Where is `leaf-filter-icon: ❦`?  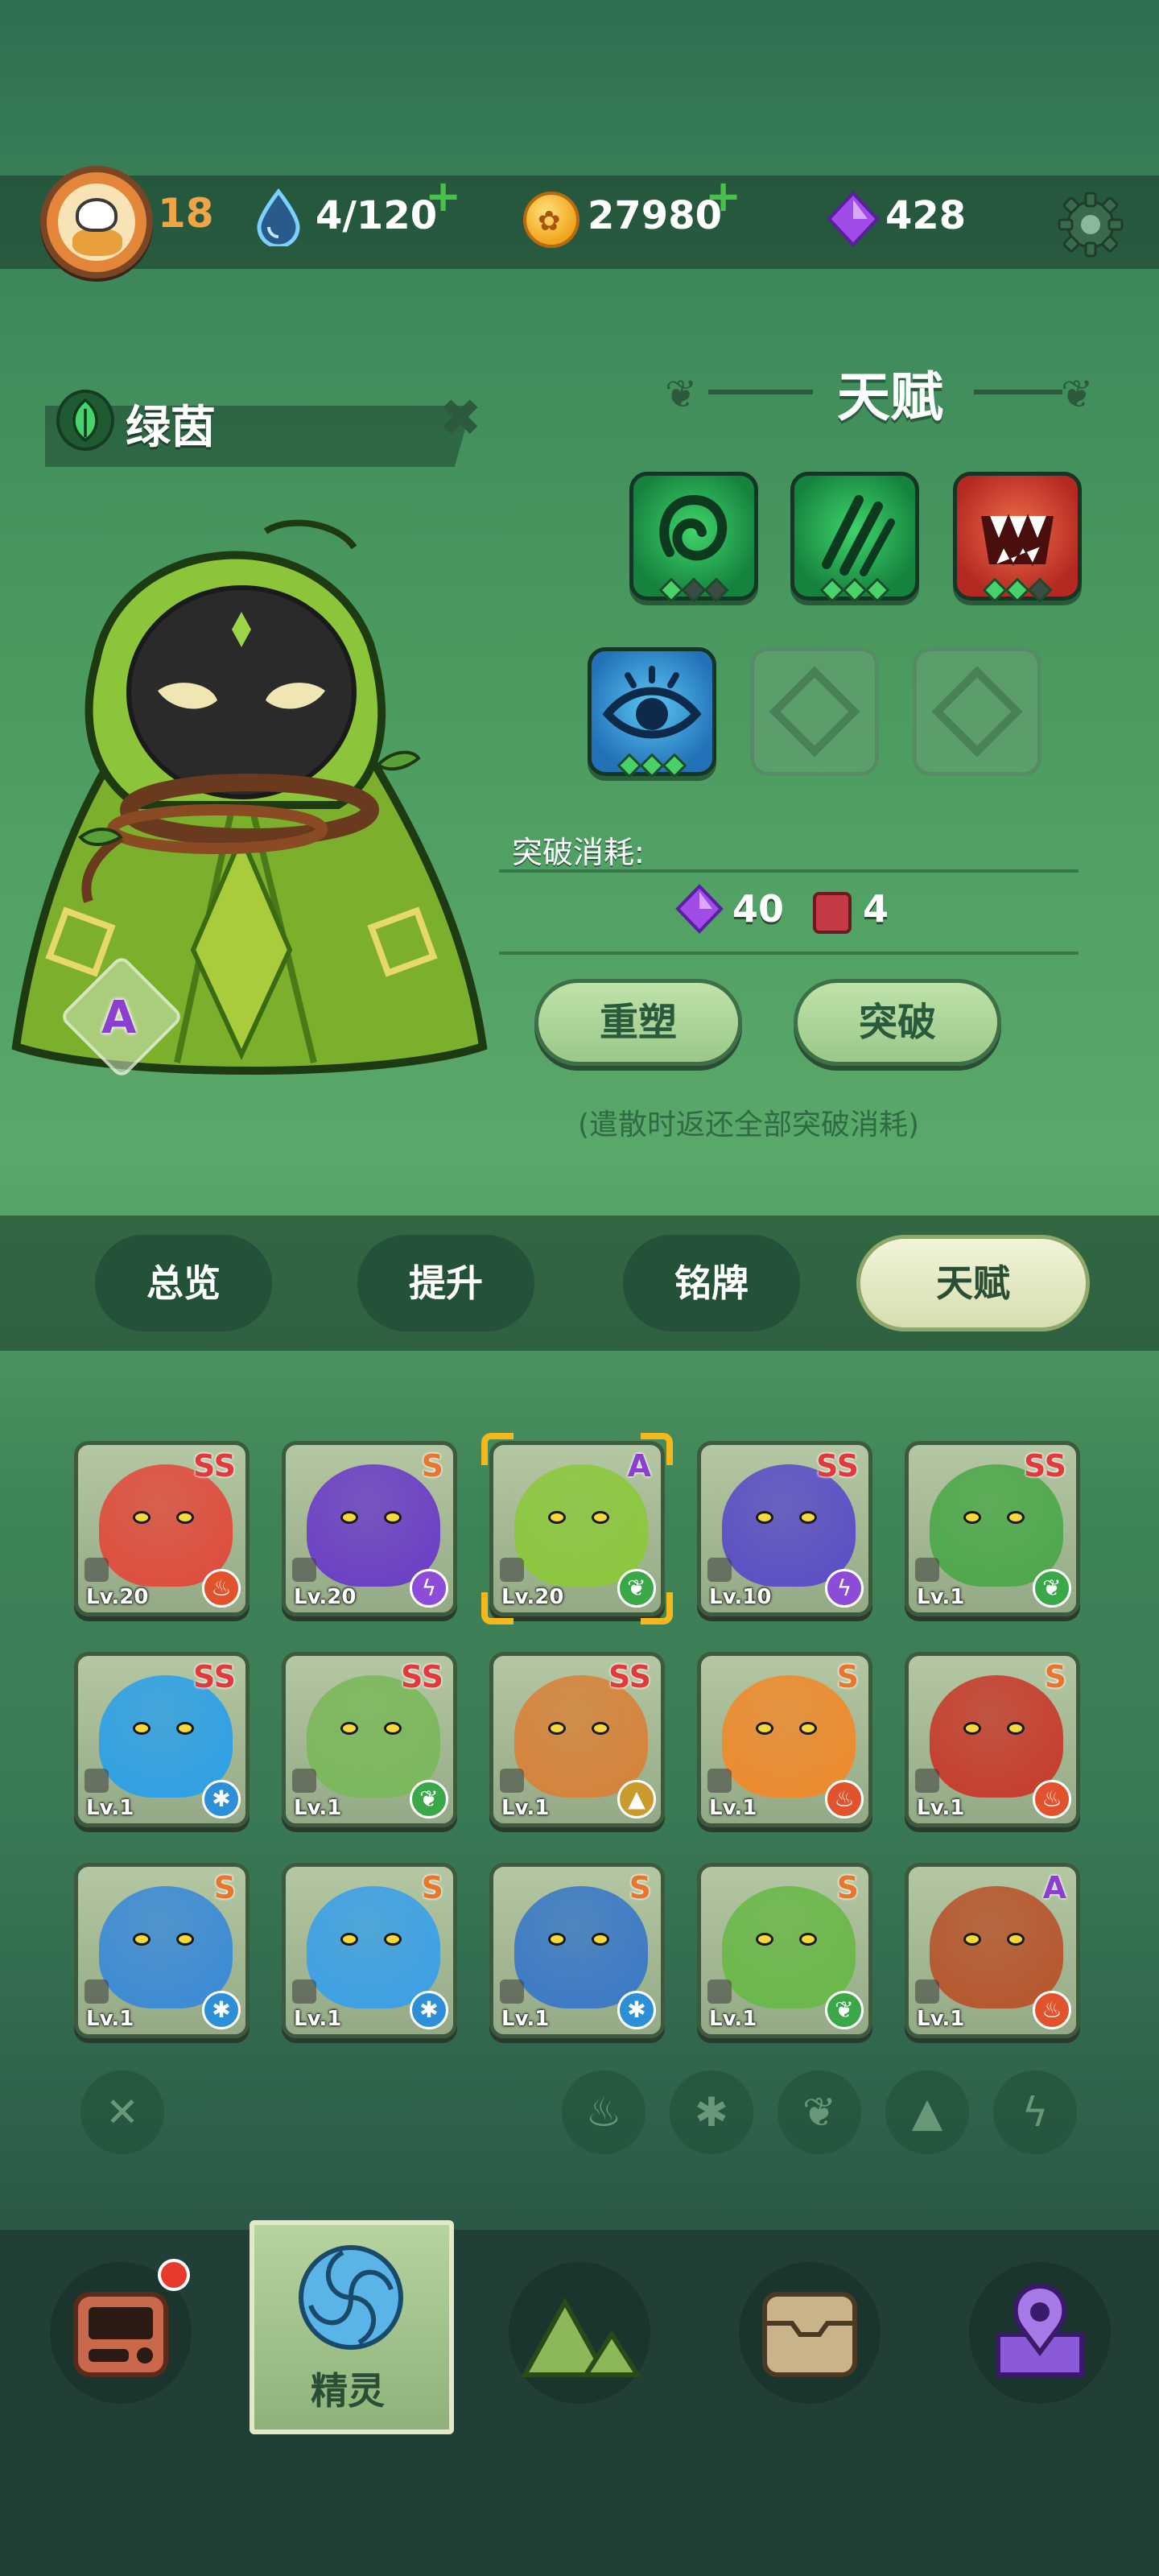 leaf-filter-icon: ❦ is located at coordinates (819, 2112).